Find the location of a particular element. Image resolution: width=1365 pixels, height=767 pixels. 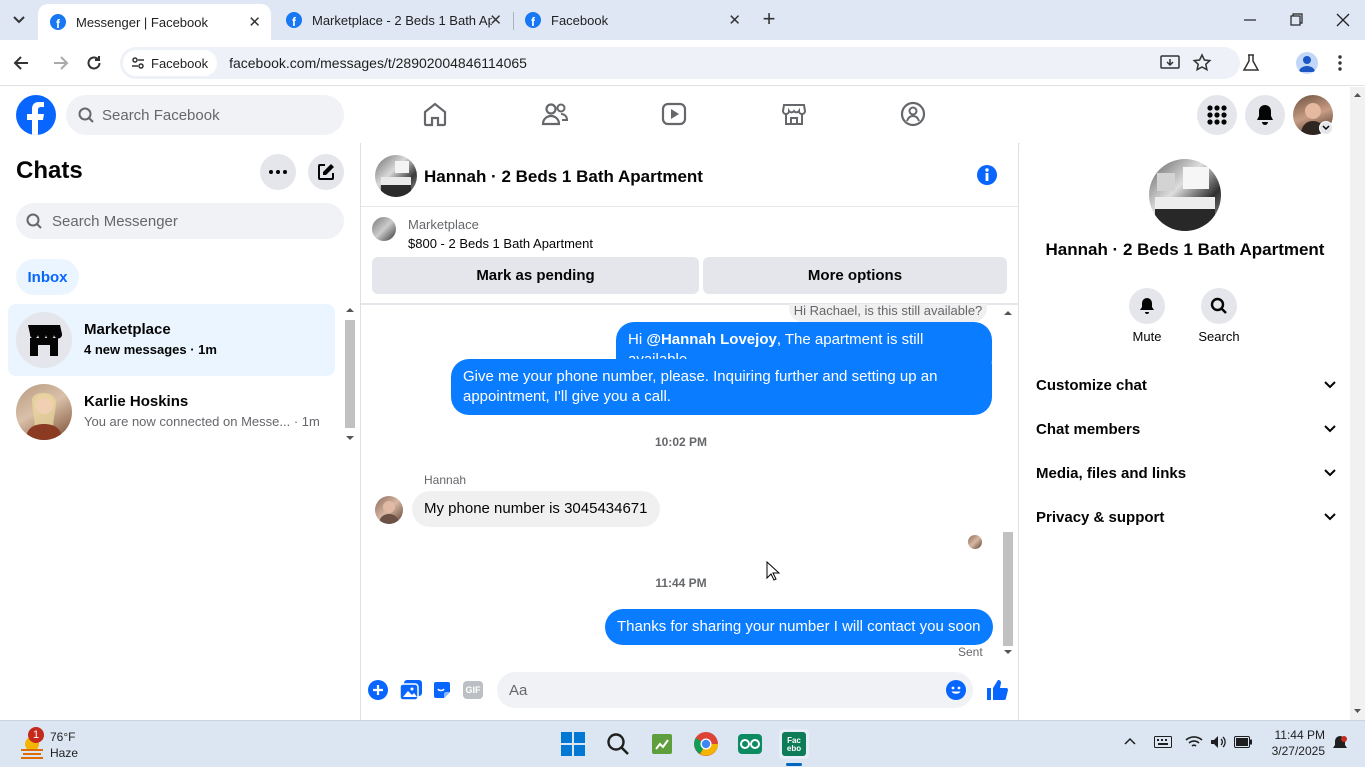

nav-video is located at coordinates (674, 114).